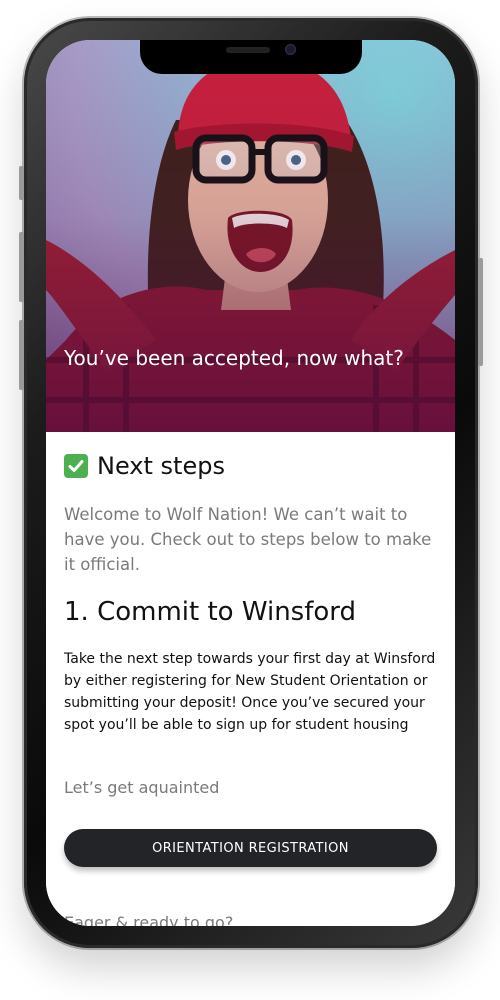  I want to click on acquainted-label: Let’s get aquainted, so click(142, 787).